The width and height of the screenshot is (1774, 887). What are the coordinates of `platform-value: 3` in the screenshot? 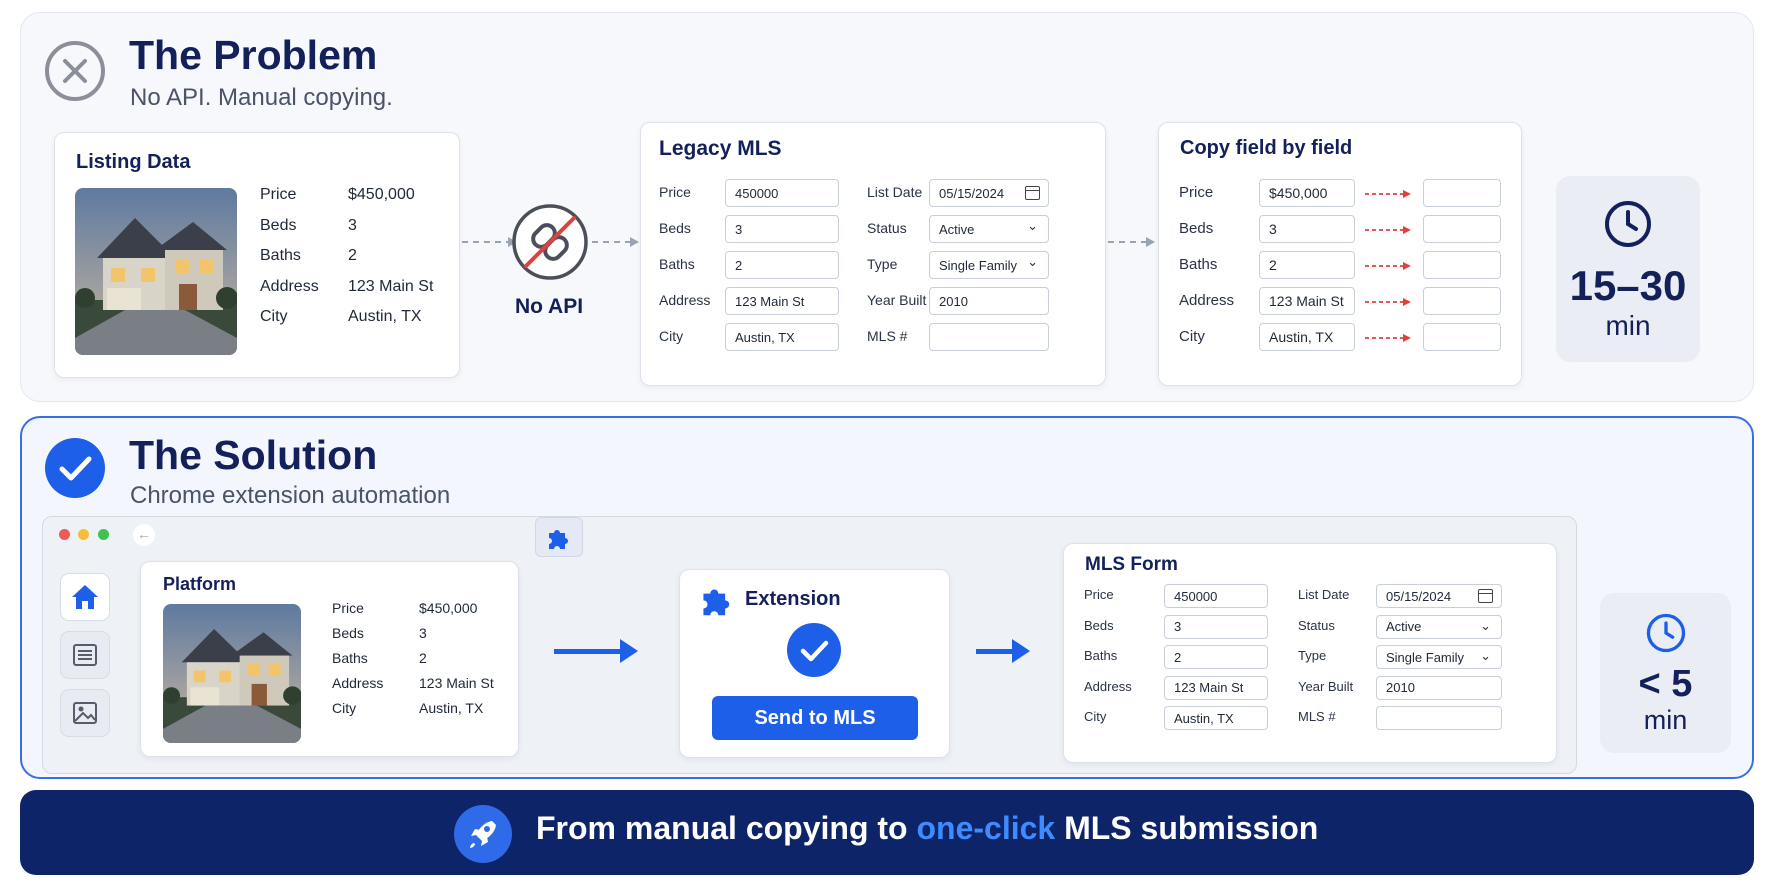 It's located at (423, 633).